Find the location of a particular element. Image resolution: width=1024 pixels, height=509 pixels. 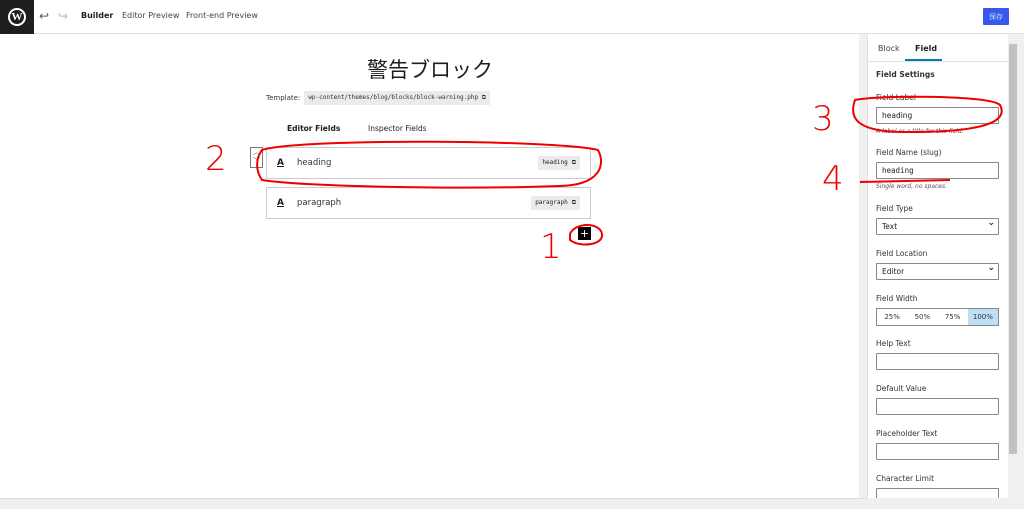

sidebar-scrollbar is located at coordinates (1016, 271).